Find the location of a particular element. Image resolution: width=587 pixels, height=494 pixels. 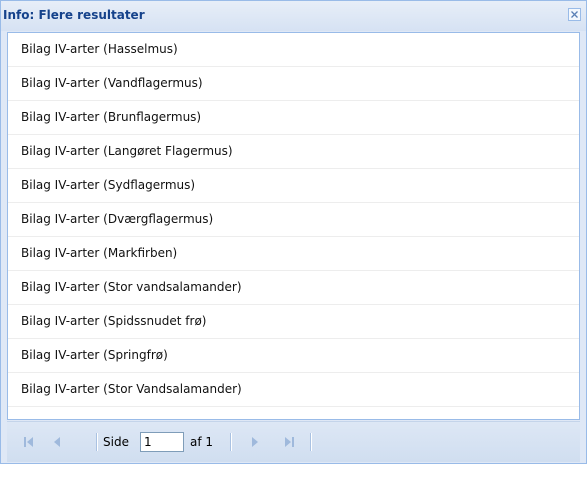

list-item: Bilag IV-arter (Vandflagermus) is located at coordinates (293, 84).